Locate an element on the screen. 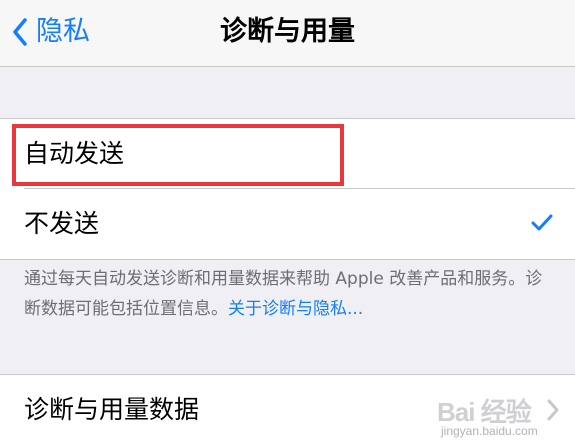  chevron-right-icon is located at coordinates (553, 410).